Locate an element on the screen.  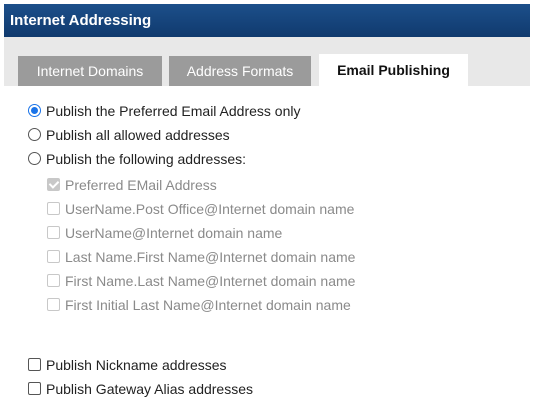
tab-email-publishing: Email Publishing is located at coordinates (393, 70).